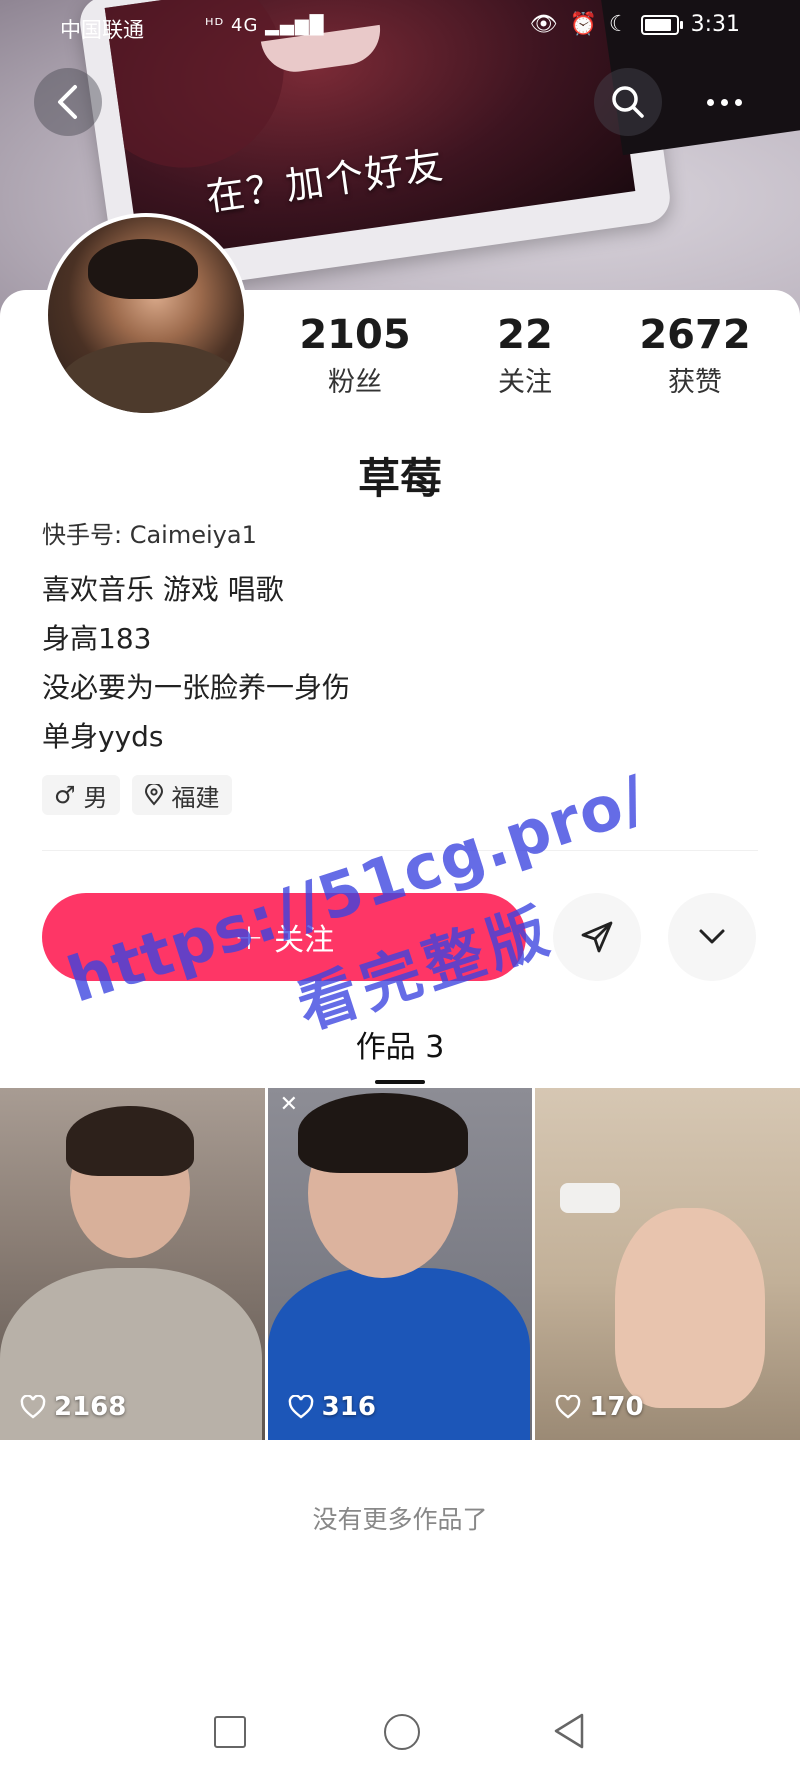 The image size is (800, 1778). I want to click on close-icon: ✕, so click(289, 1104).